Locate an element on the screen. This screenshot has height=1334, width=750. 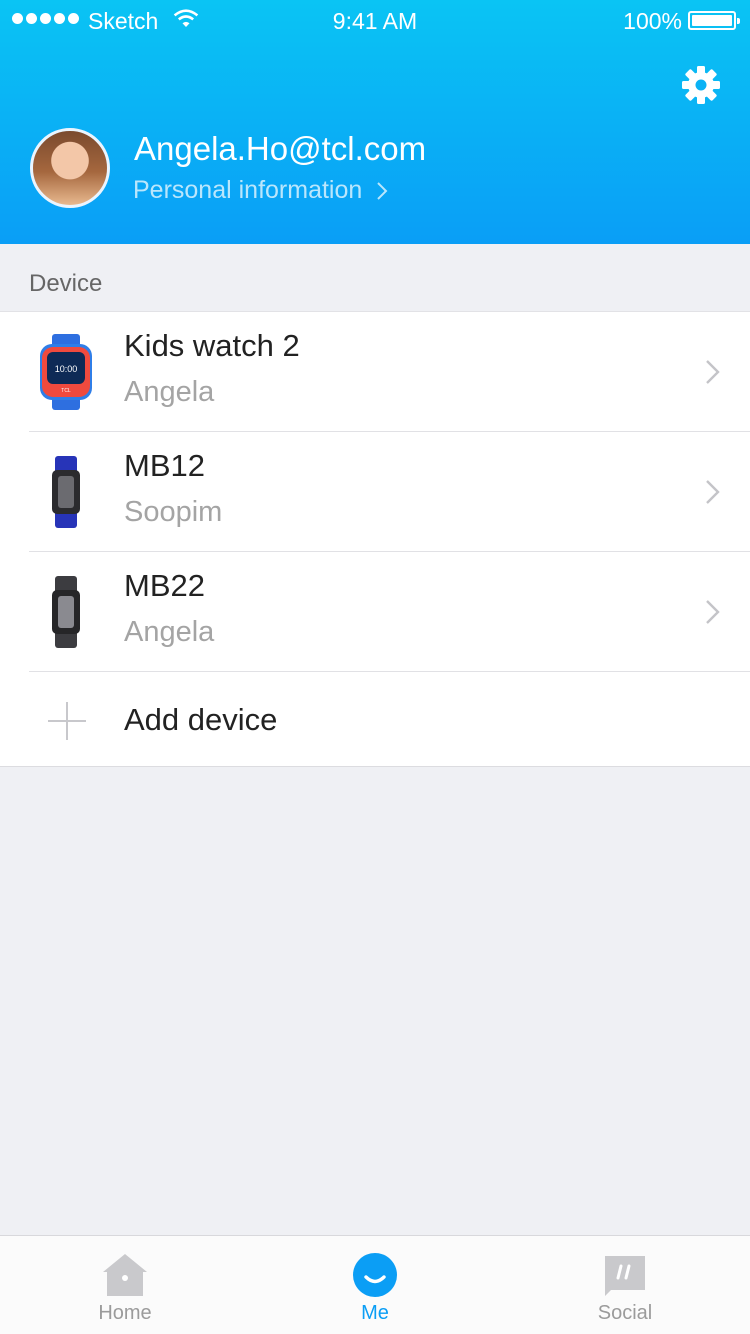
device-name: MB12 is located at coordinates (164, 465).